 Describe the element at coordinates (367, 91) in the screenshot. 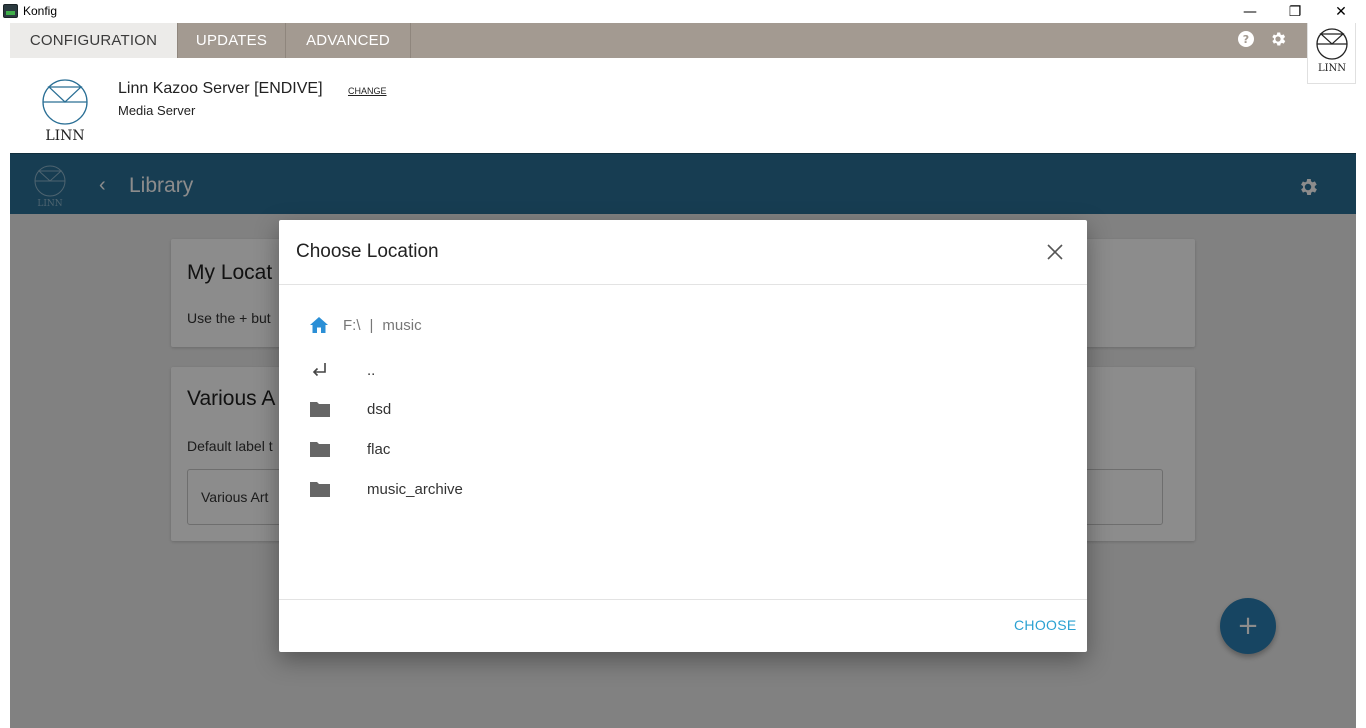

I see `change-device-link: CHANGE` at that location.